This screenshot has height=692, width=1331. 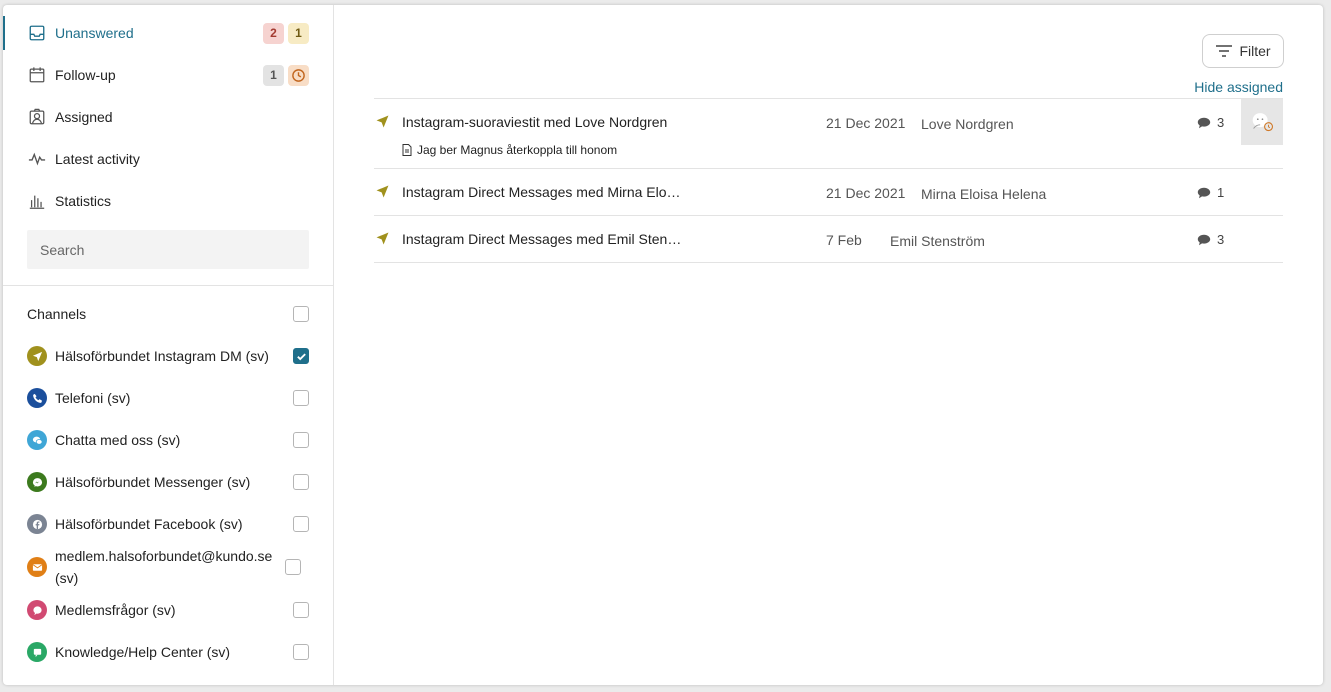 What do you see at coordinates (94, 33) in the screenshot?
I see `sidebar-item-label: Unanswered` at bounding box center [94, 33].